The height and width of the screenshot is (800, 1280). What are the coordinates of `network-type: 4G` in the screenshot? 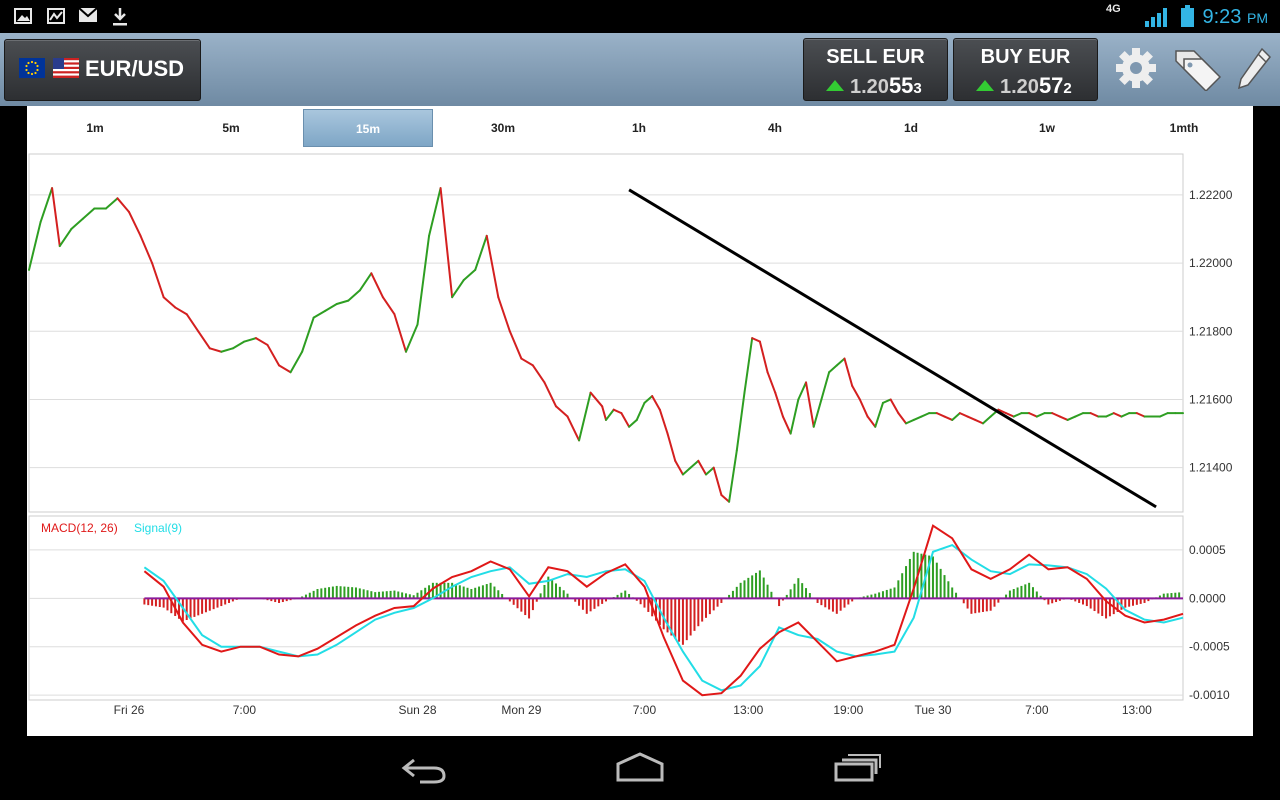 It's located at (1113, 9).